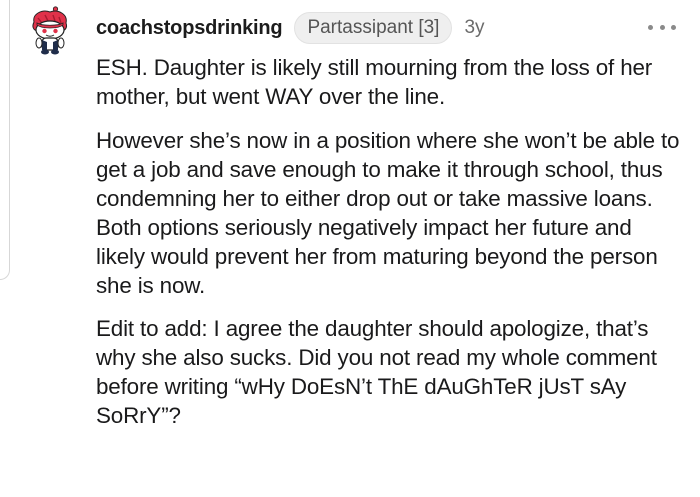 This screenshot has width=700, height=497. I want to click on comment-header: coachstopsdrinking Partassipant [3] 3y, so click(290, 28).